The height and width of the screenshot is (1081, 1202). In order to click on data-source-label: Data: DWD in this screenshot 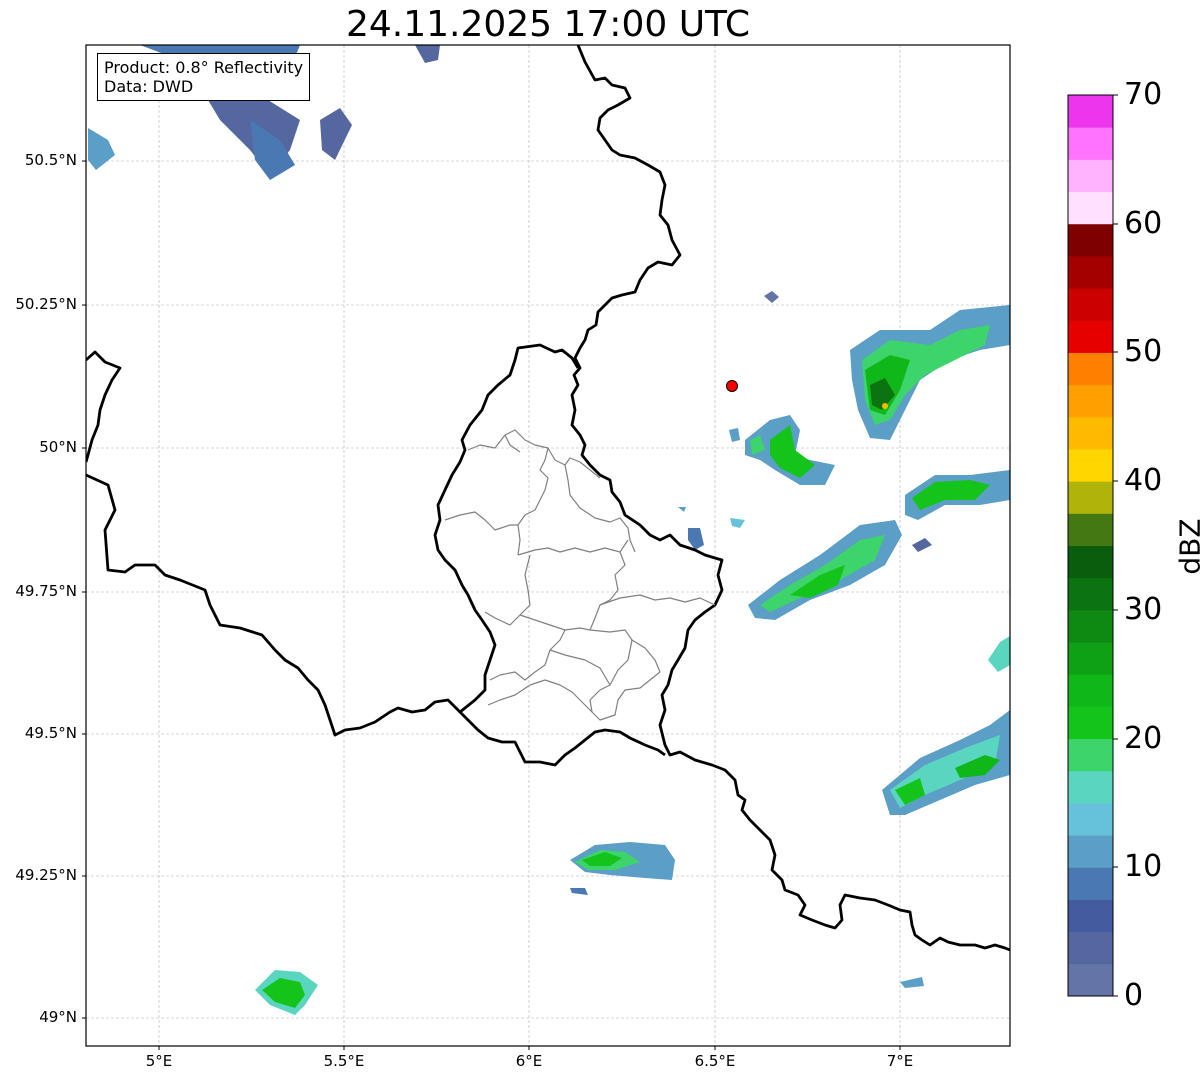, I will do `click(149, 86)`.